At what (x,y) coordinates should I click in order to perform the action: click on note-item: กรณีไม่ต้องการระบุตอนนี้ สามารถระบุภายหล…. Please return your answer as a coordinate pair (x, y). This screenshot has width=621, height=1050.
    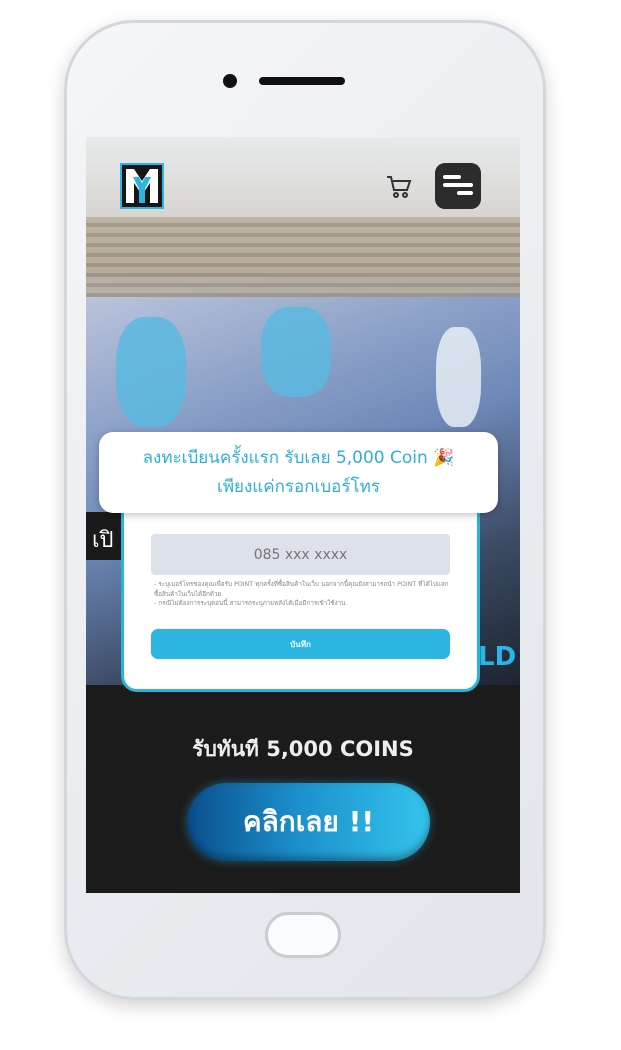
    Looking at the image, I should click on (304, 604).